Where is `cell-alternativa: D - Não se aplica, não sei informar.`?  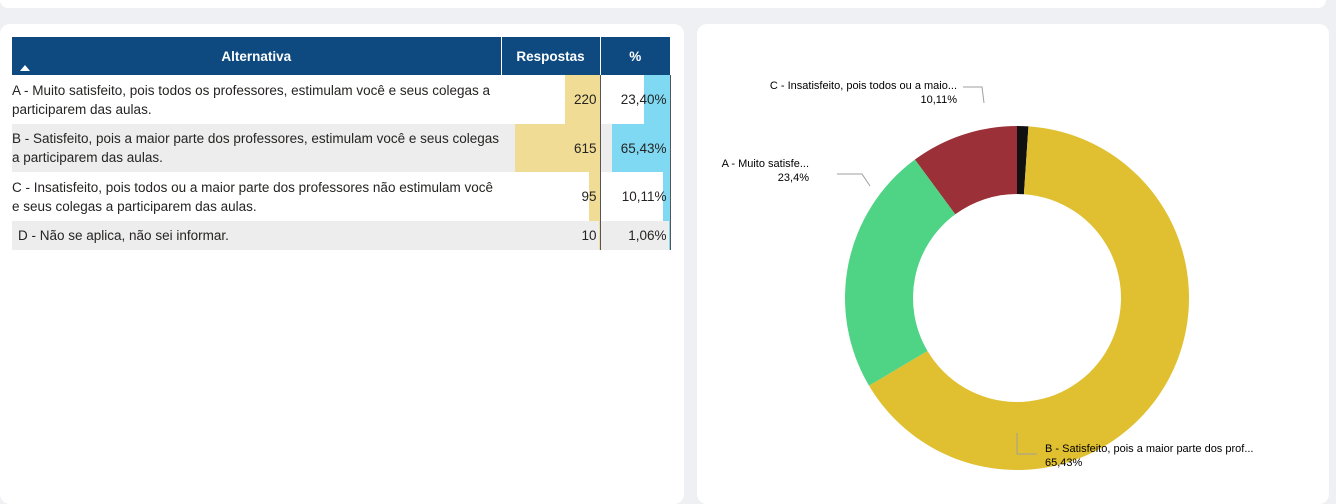 cell-alternativa: D - Não se aplica, não sei informar. is located at coordinates (256, 235).